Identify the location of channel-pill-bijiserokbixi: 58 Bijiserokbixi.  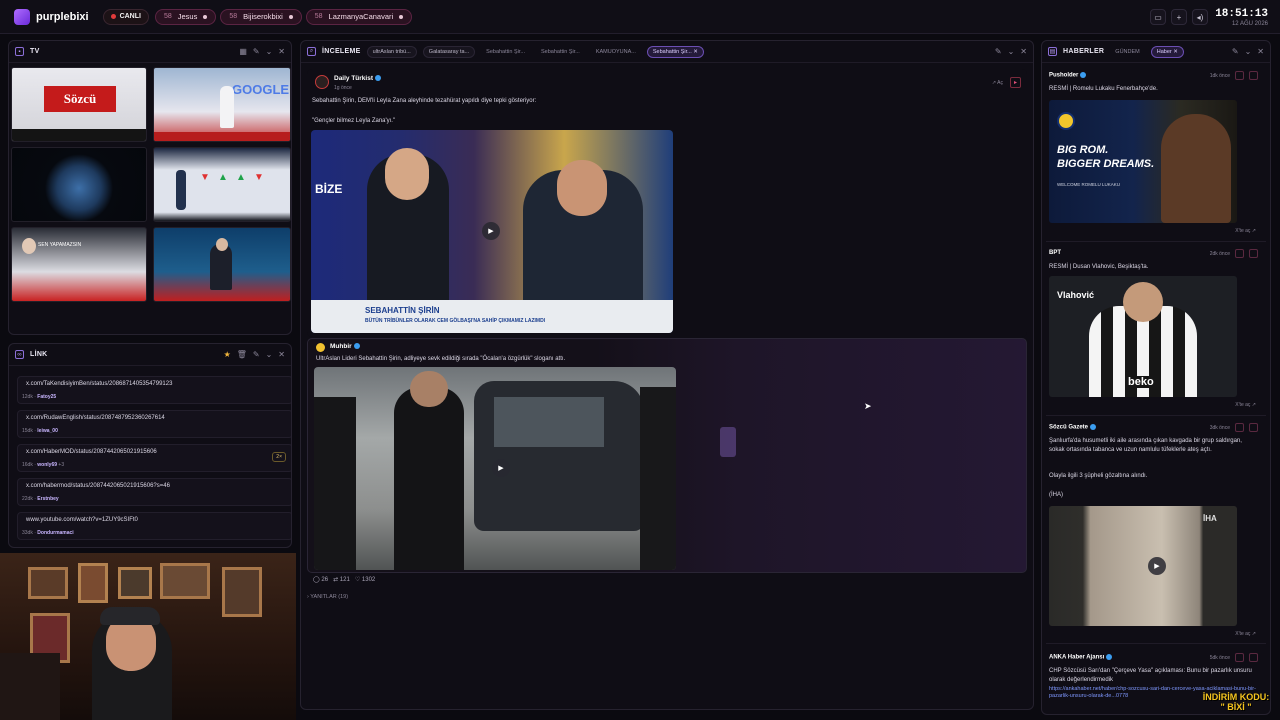
(261, 16).